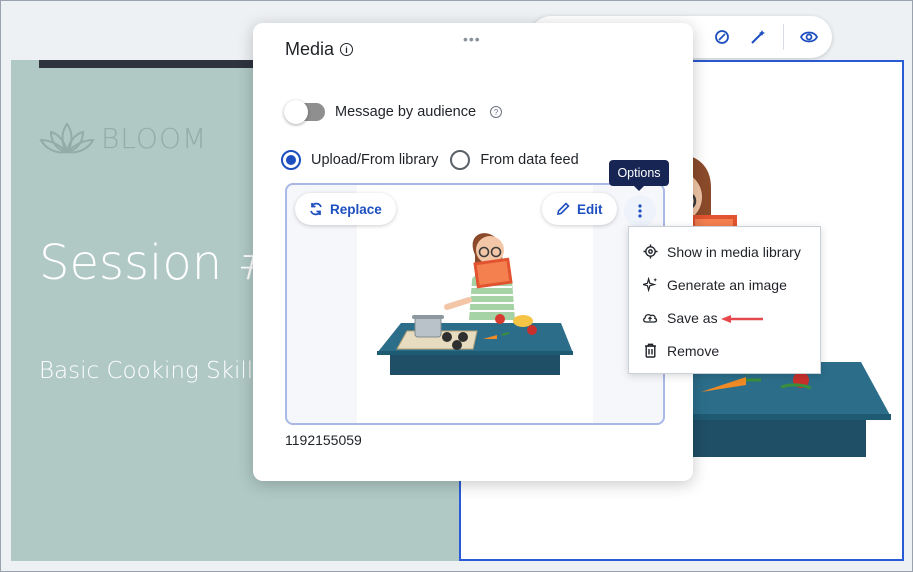 The height and width of the screenshot is (572, 913). Describe the element at coordinates (375, 160) in the screenshot. I see `radio-label: Upload/From library` at that location.